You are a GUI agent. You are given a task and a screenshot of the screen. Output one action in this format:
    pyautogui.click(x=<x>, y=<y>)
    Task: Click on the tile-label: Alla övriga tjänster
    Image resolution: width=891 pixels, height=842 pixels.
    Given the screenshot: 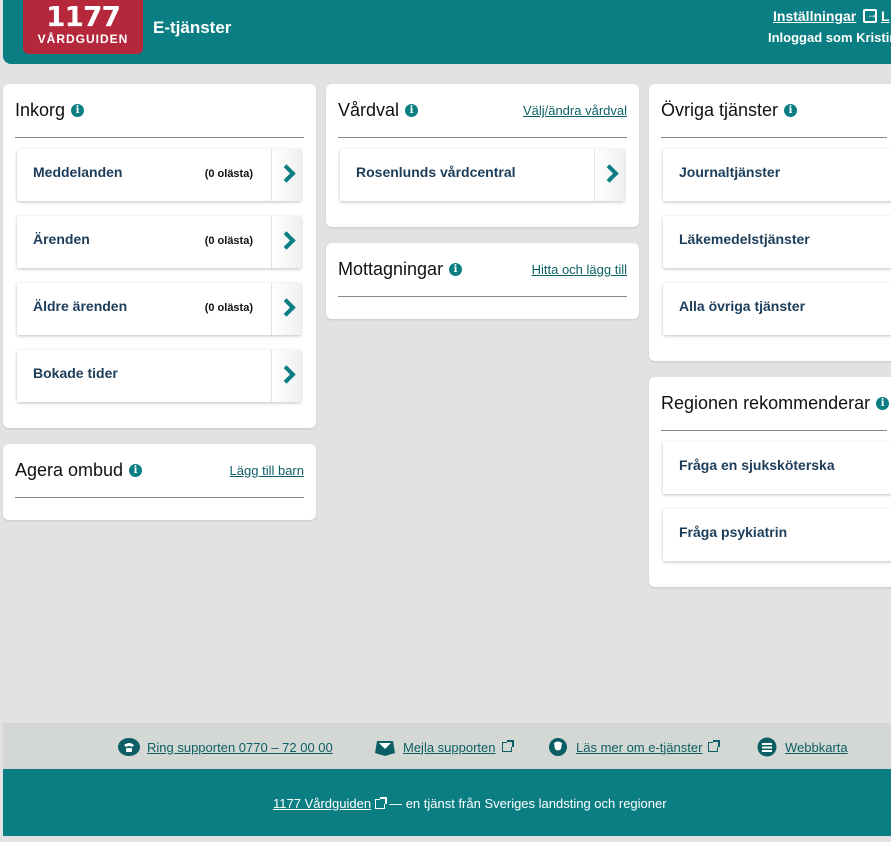 What is the action you would take?
    pyautogui.click(x=742, y=306)
    